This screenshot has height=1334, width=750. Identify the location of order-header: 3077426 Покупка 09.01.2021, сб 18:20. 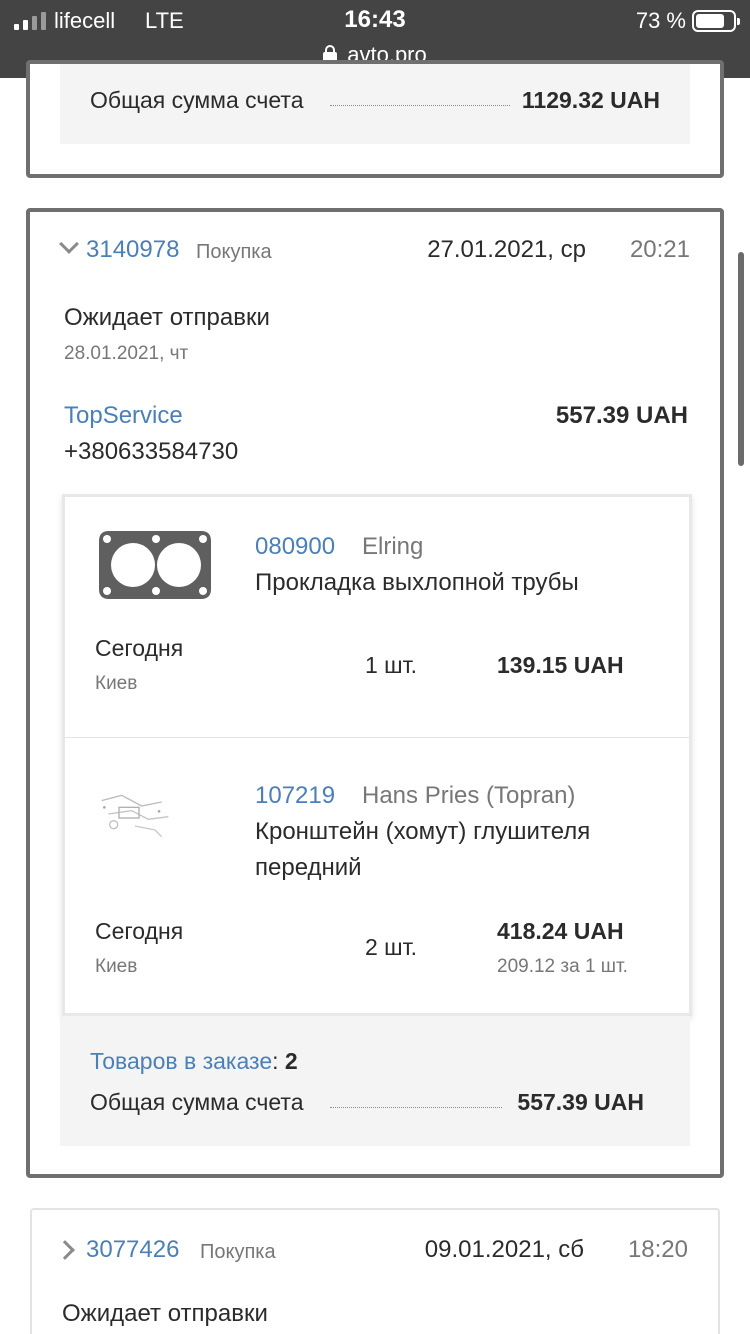
(371, 1252).